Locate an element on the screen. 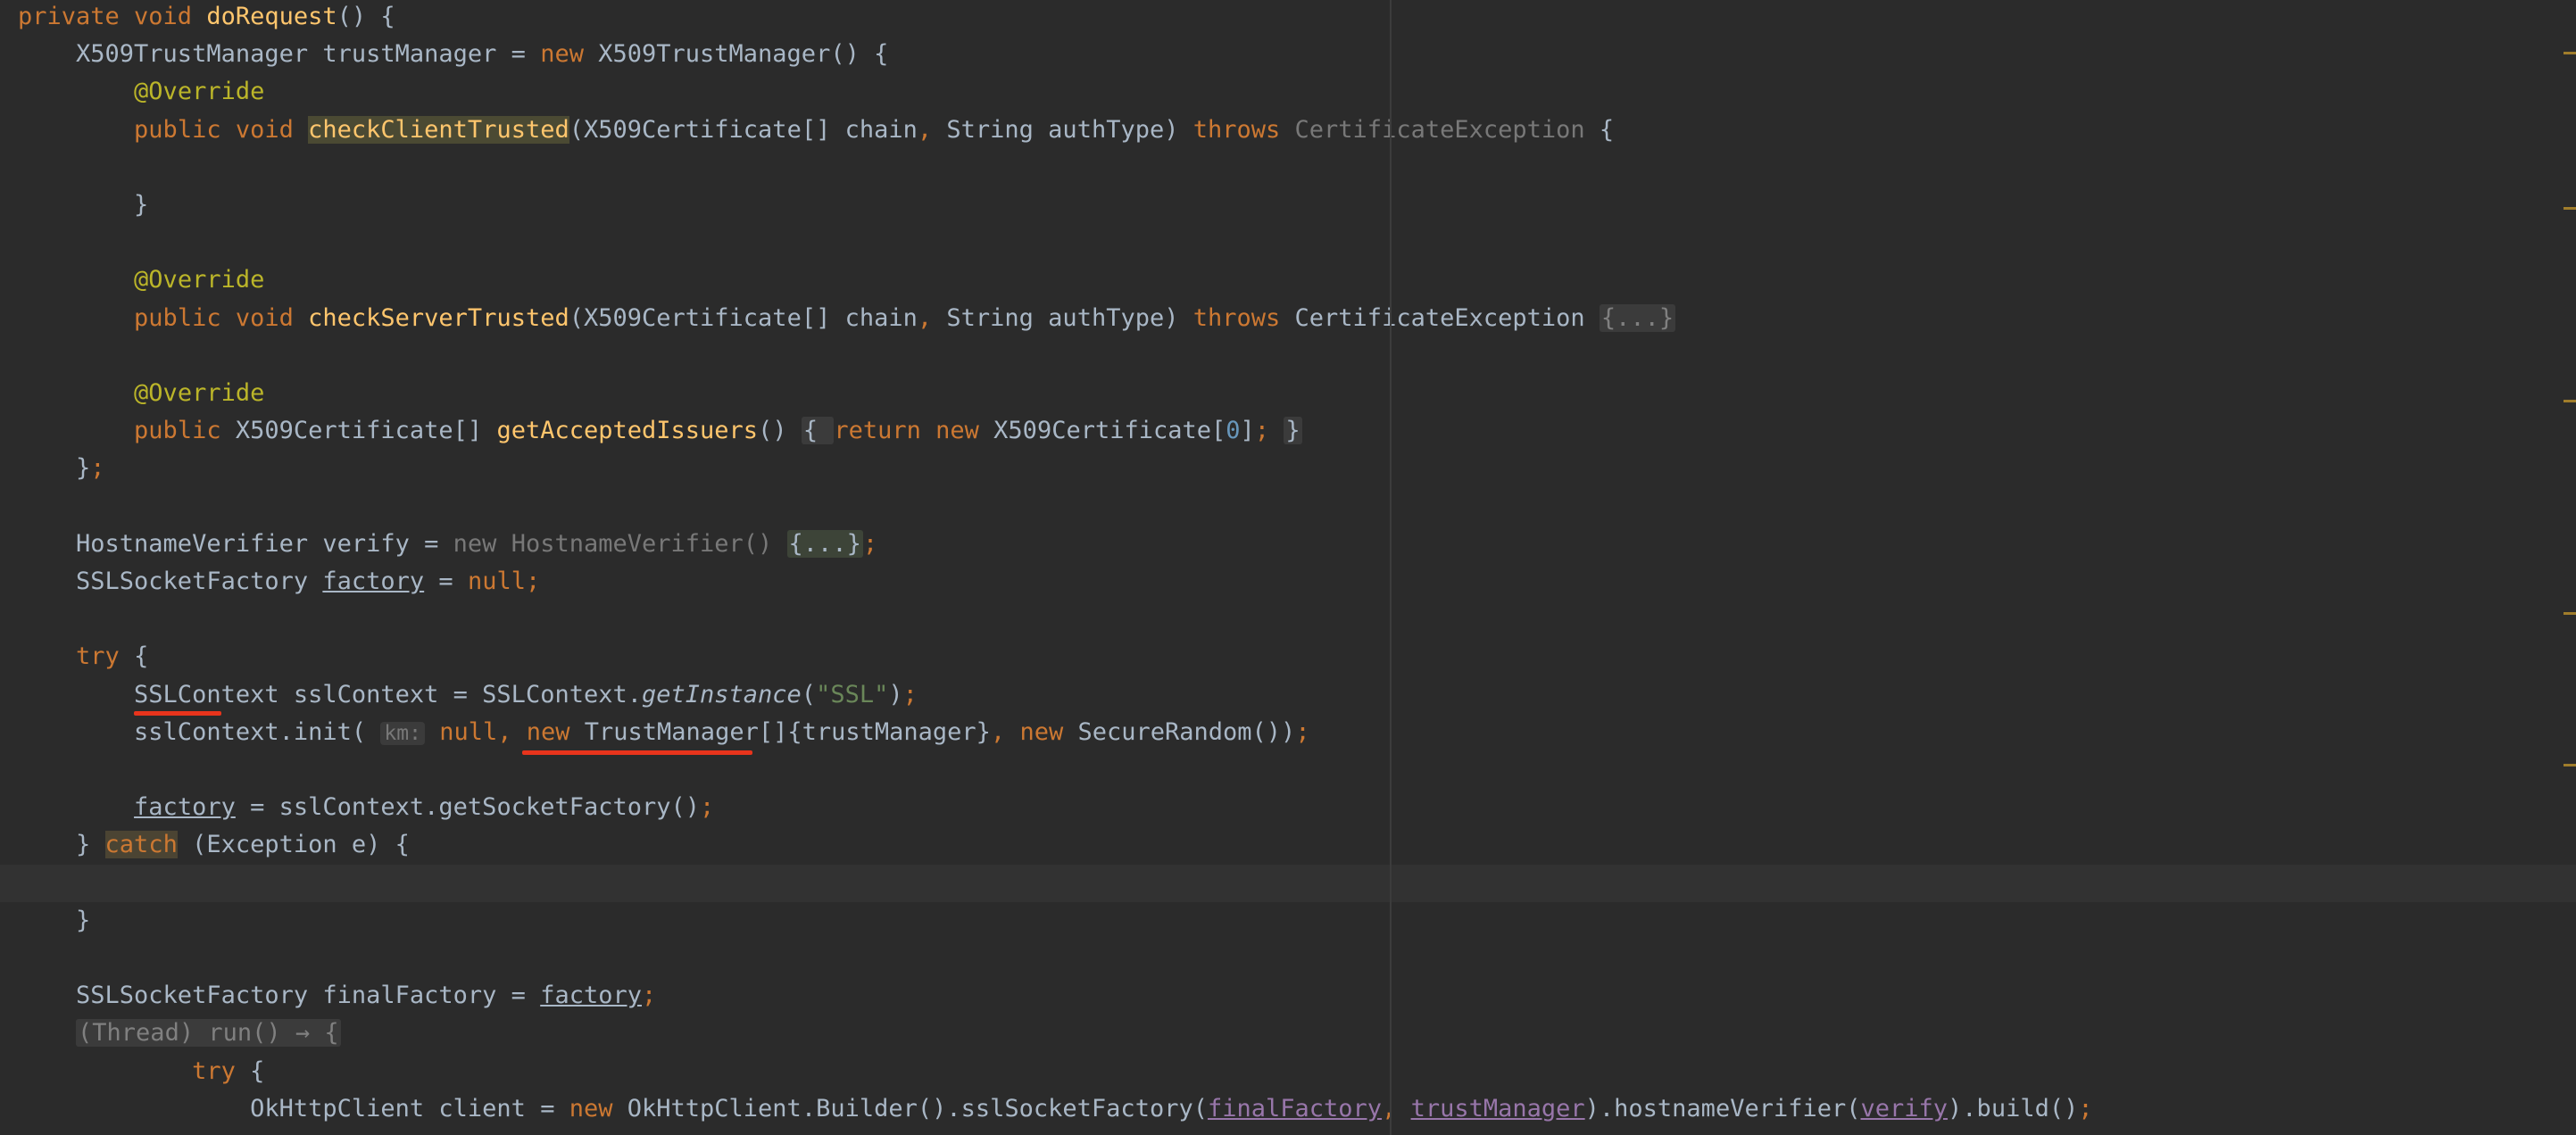 This screenshot has width=2576, height=1135. code-token: (Thread) run() → { is located at coordinates (208, 1033).